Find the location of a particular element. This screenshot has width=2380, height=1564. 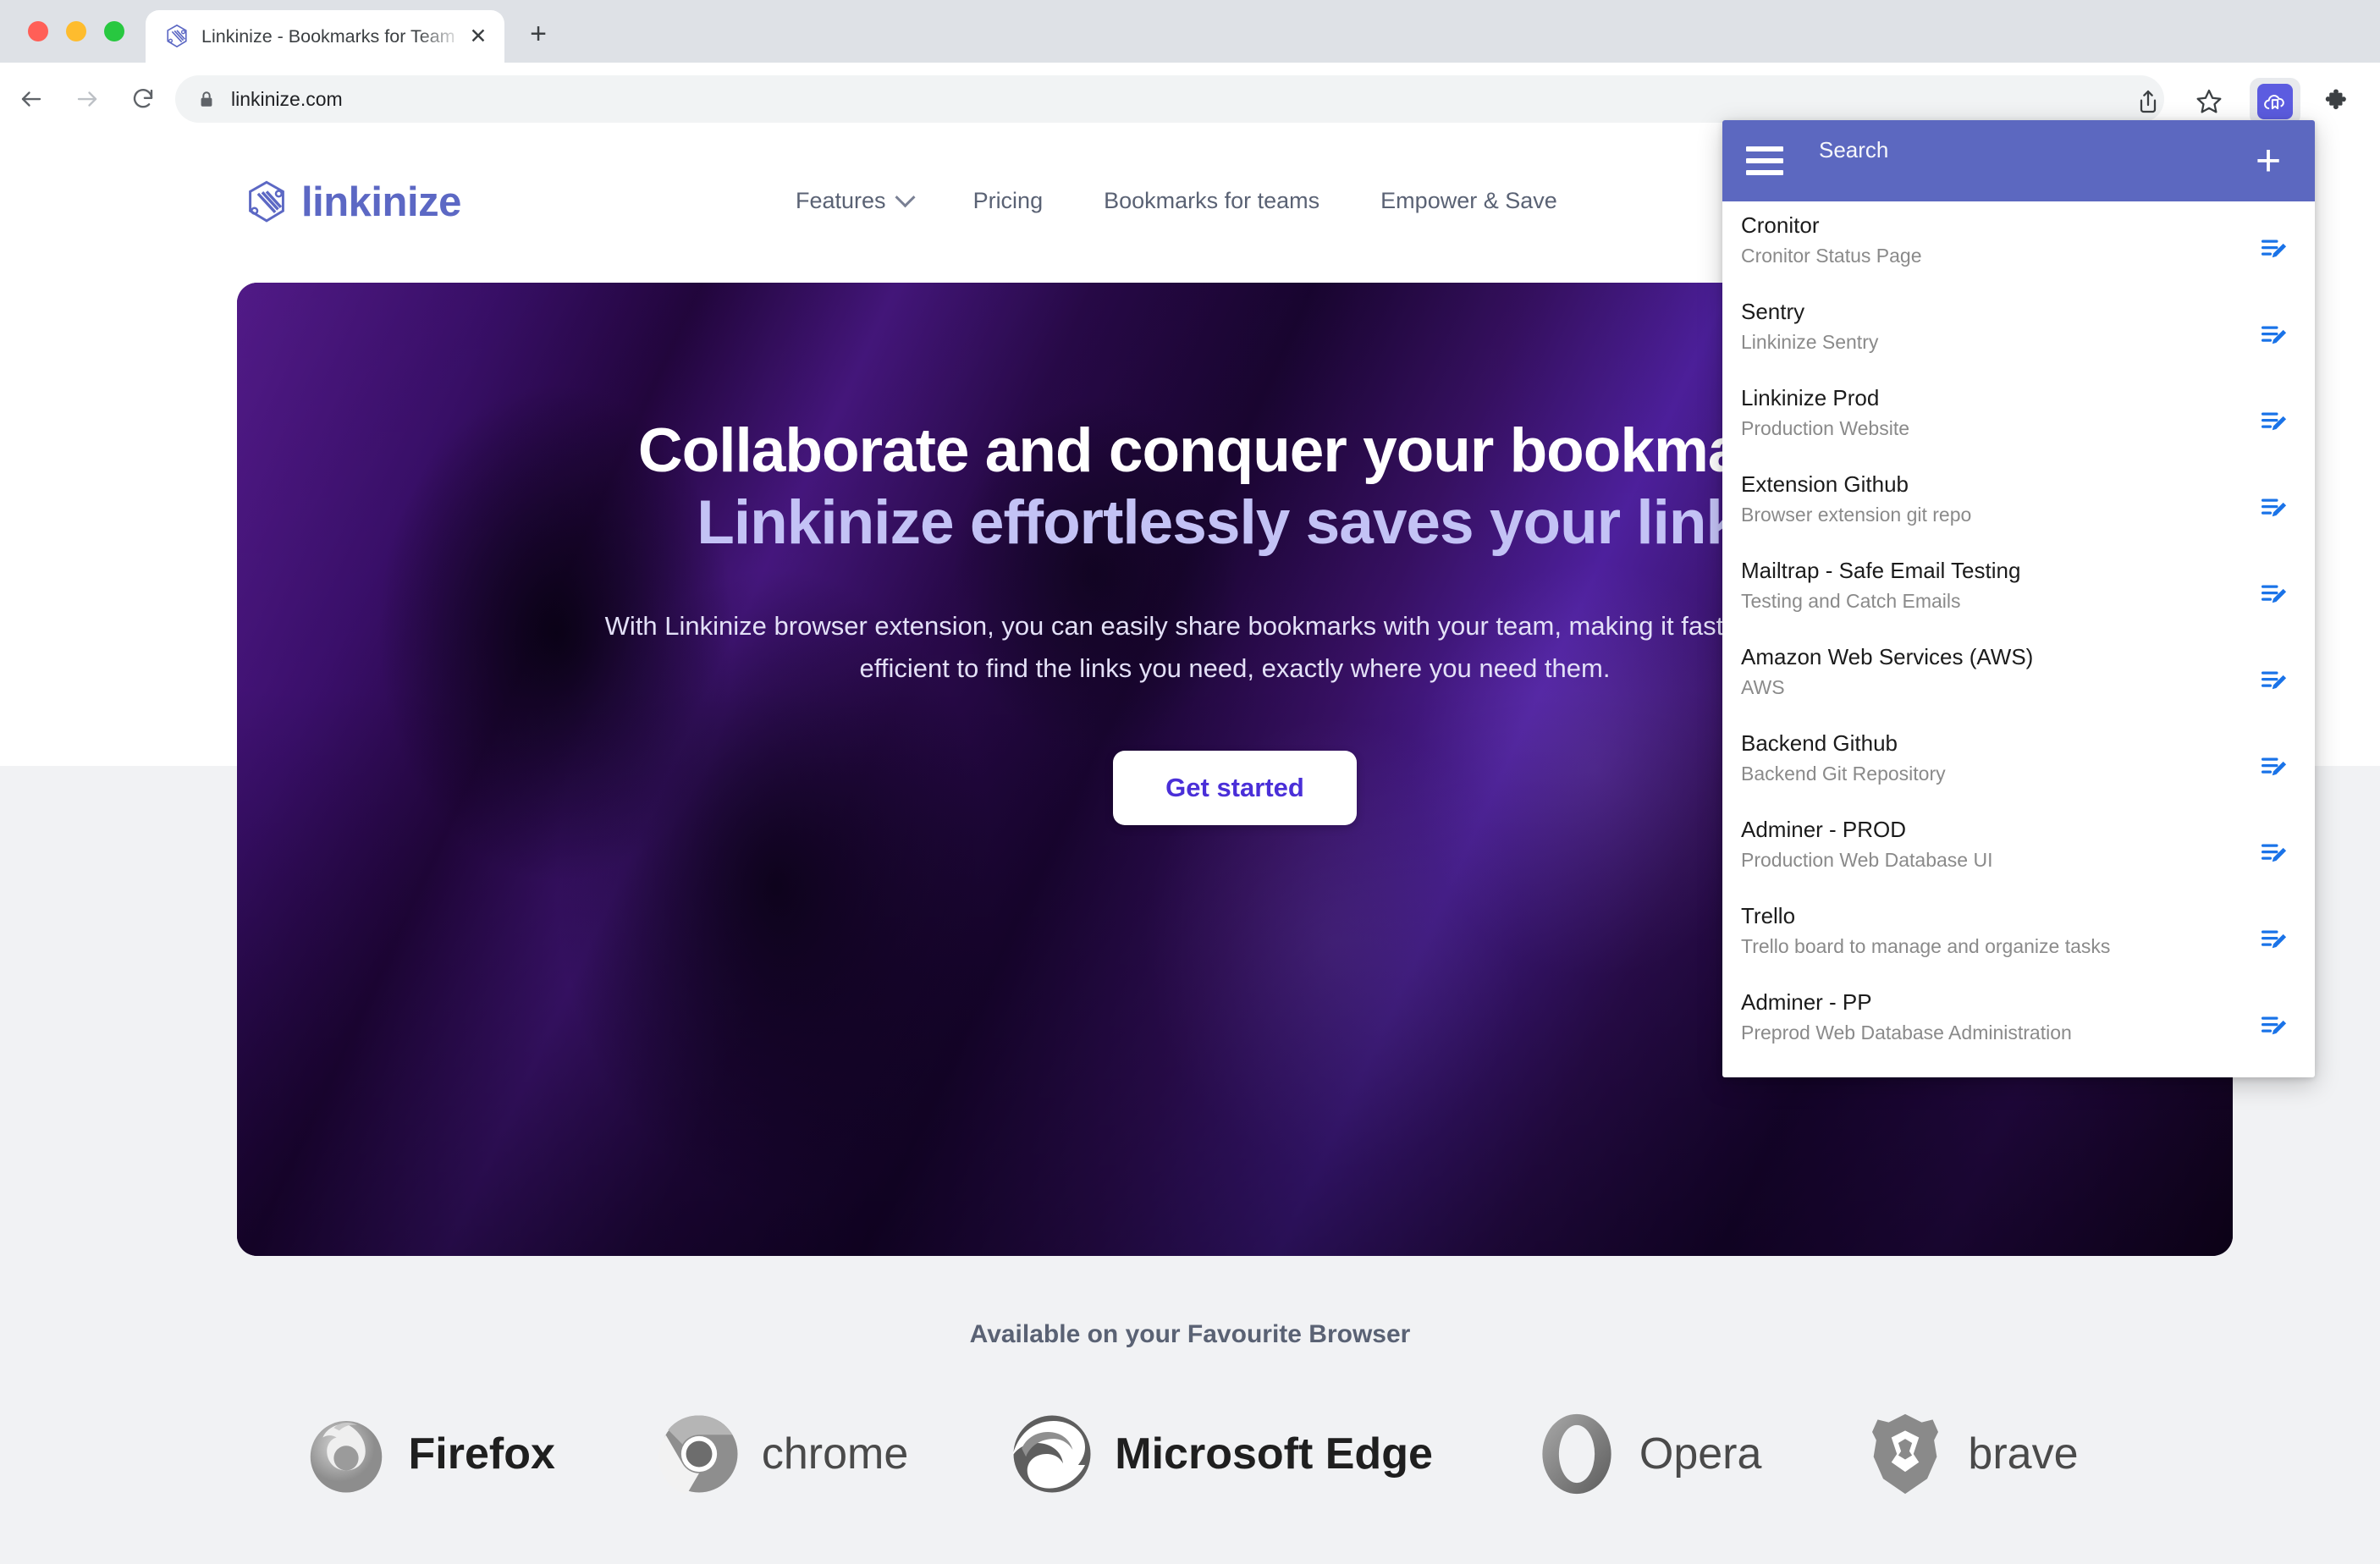

browser-label-chrome: chrome is located at coordinates (835, 1454).